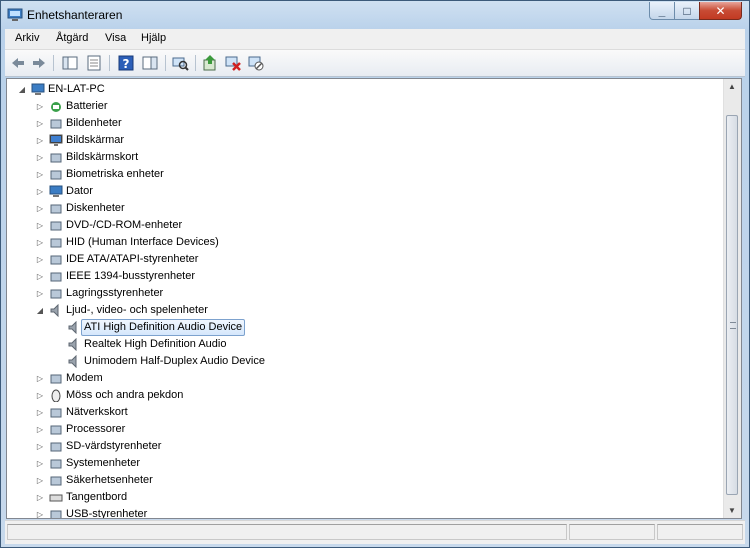  I want to click on disable-device-icon, so click(256, 63).